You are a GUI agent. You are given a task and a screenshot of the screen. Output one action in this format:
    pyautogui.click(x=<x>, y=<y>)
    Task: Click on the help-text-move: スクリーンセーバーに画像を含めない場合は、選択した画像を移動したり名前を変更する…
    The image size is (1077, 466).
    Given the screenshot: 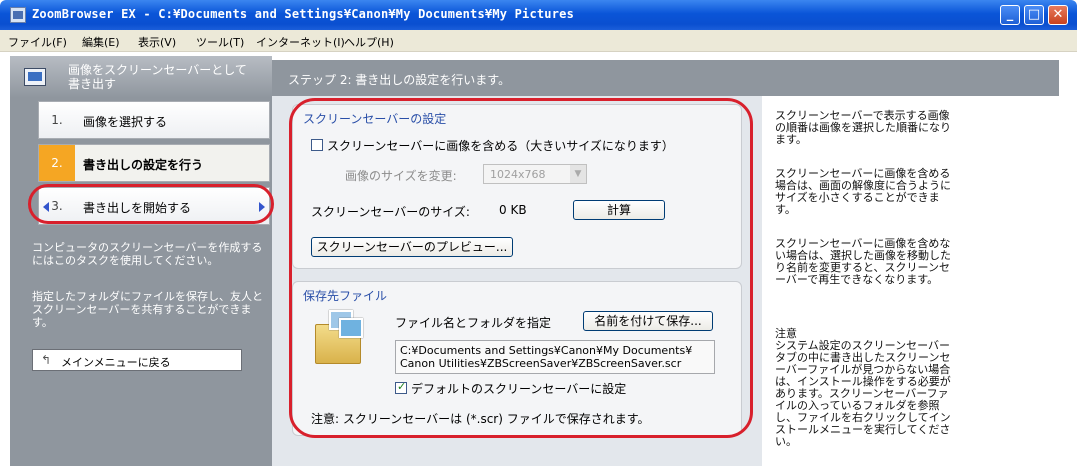 What is the action you would take?
    pyautogui.click(x=863, y=261)
    